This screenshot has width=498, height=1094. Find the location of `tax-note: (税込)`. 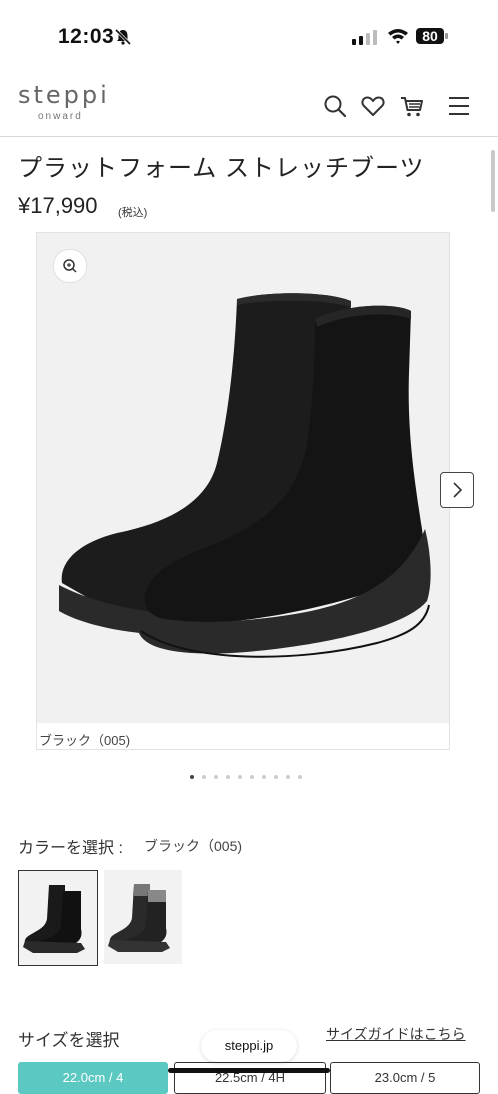

tax-note: (税込) is located at coordinates (133, 213).